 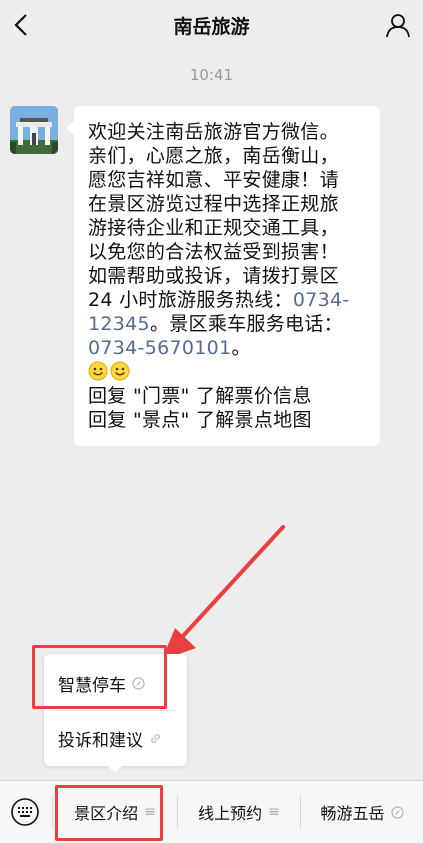 I want to click on message-timestamp: 10:41, so click(x=211, y=75).